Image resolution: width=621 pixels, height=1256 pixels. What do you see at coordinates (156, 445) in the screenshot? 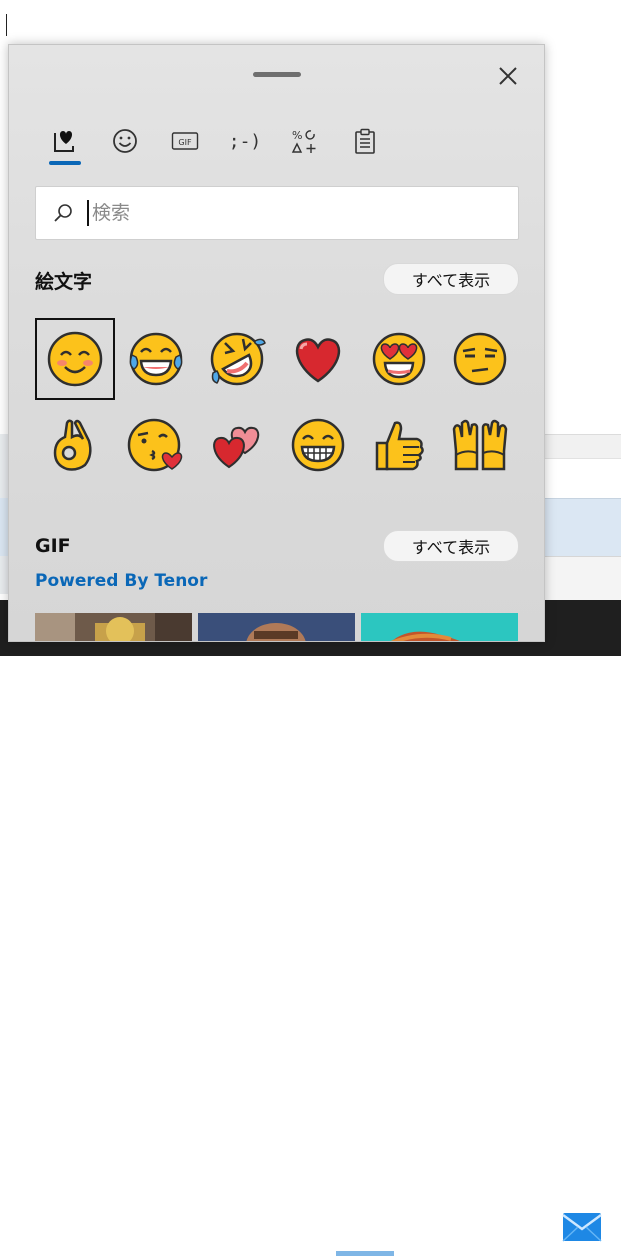
I see `emoji-face-blowing-a-kiss` at bounding box center [156, 445].